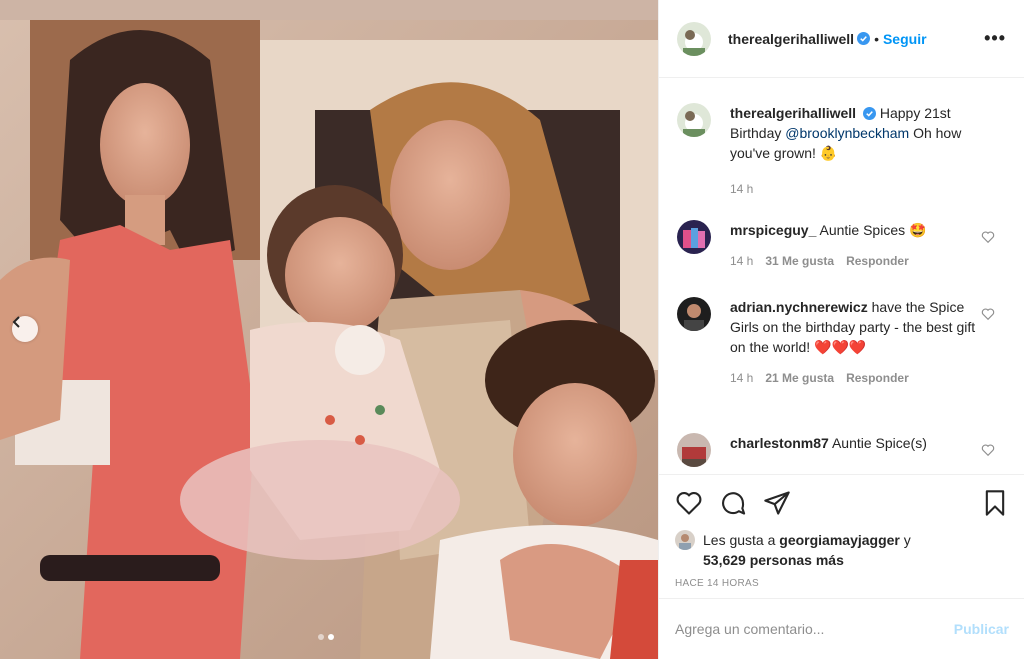 This screenshot has width=1024, height=659. I want to click on commenter-username: charlestonm87, so click(779, 443).